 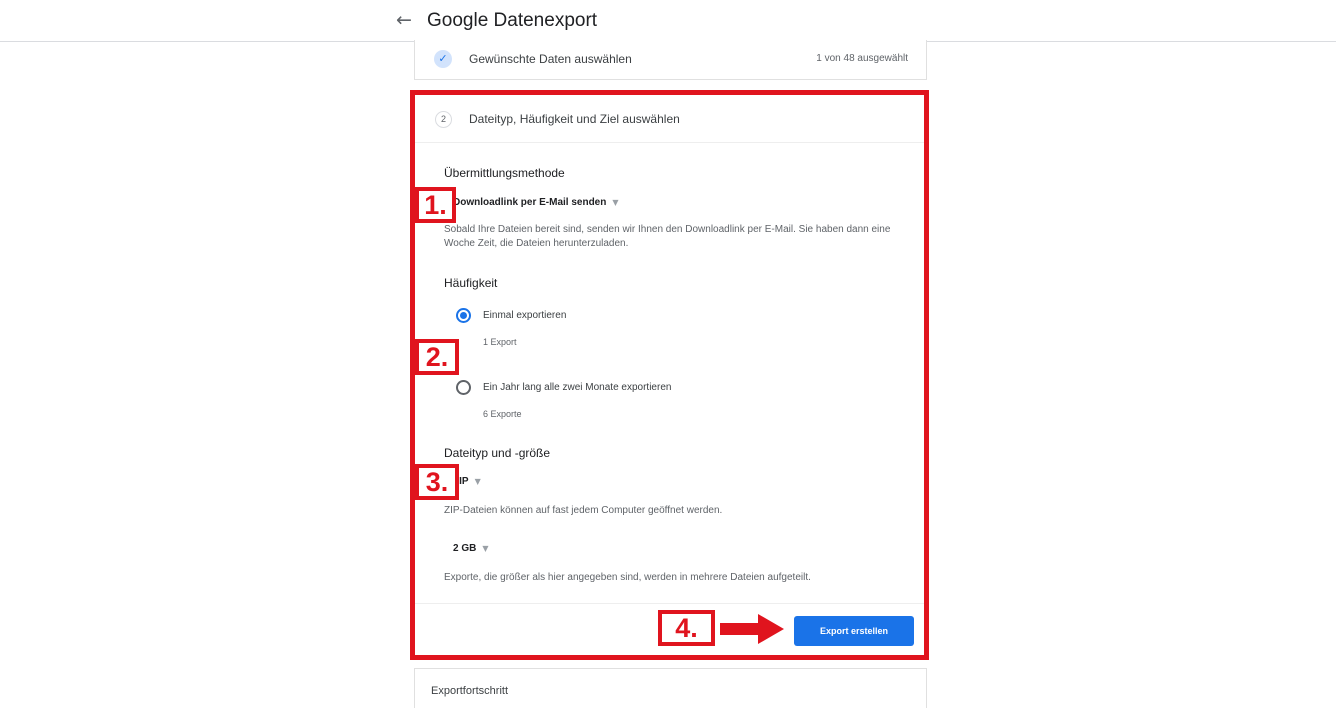 I want to click on delivery-method-title: Übermittlungsmethode, so click(x=504, y=173).